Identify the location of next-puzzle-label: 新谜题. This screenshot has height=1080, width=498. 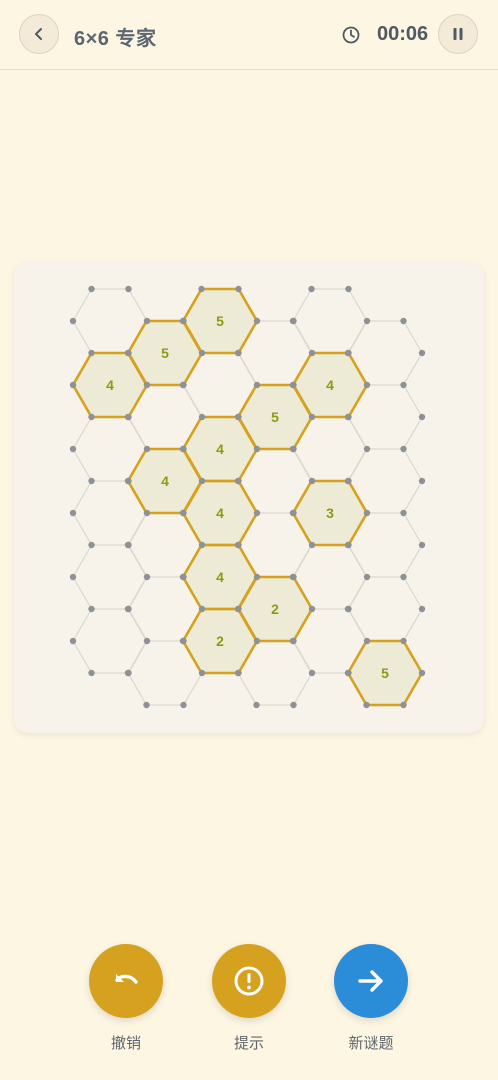
(371, 1043).